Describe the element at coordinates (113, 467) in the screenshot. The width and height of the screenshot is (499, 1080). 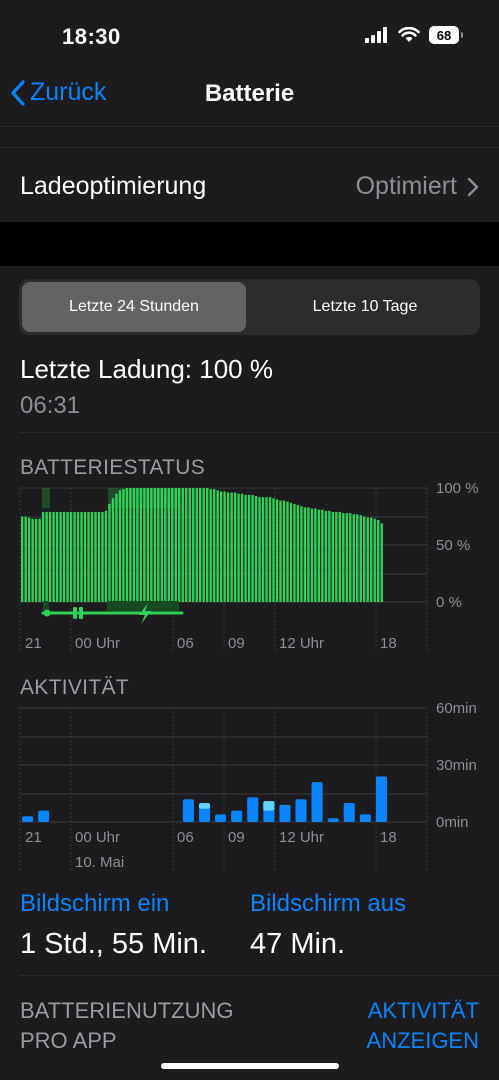
I see `battery-status-heading: BATTERIESTATUS` at that location.